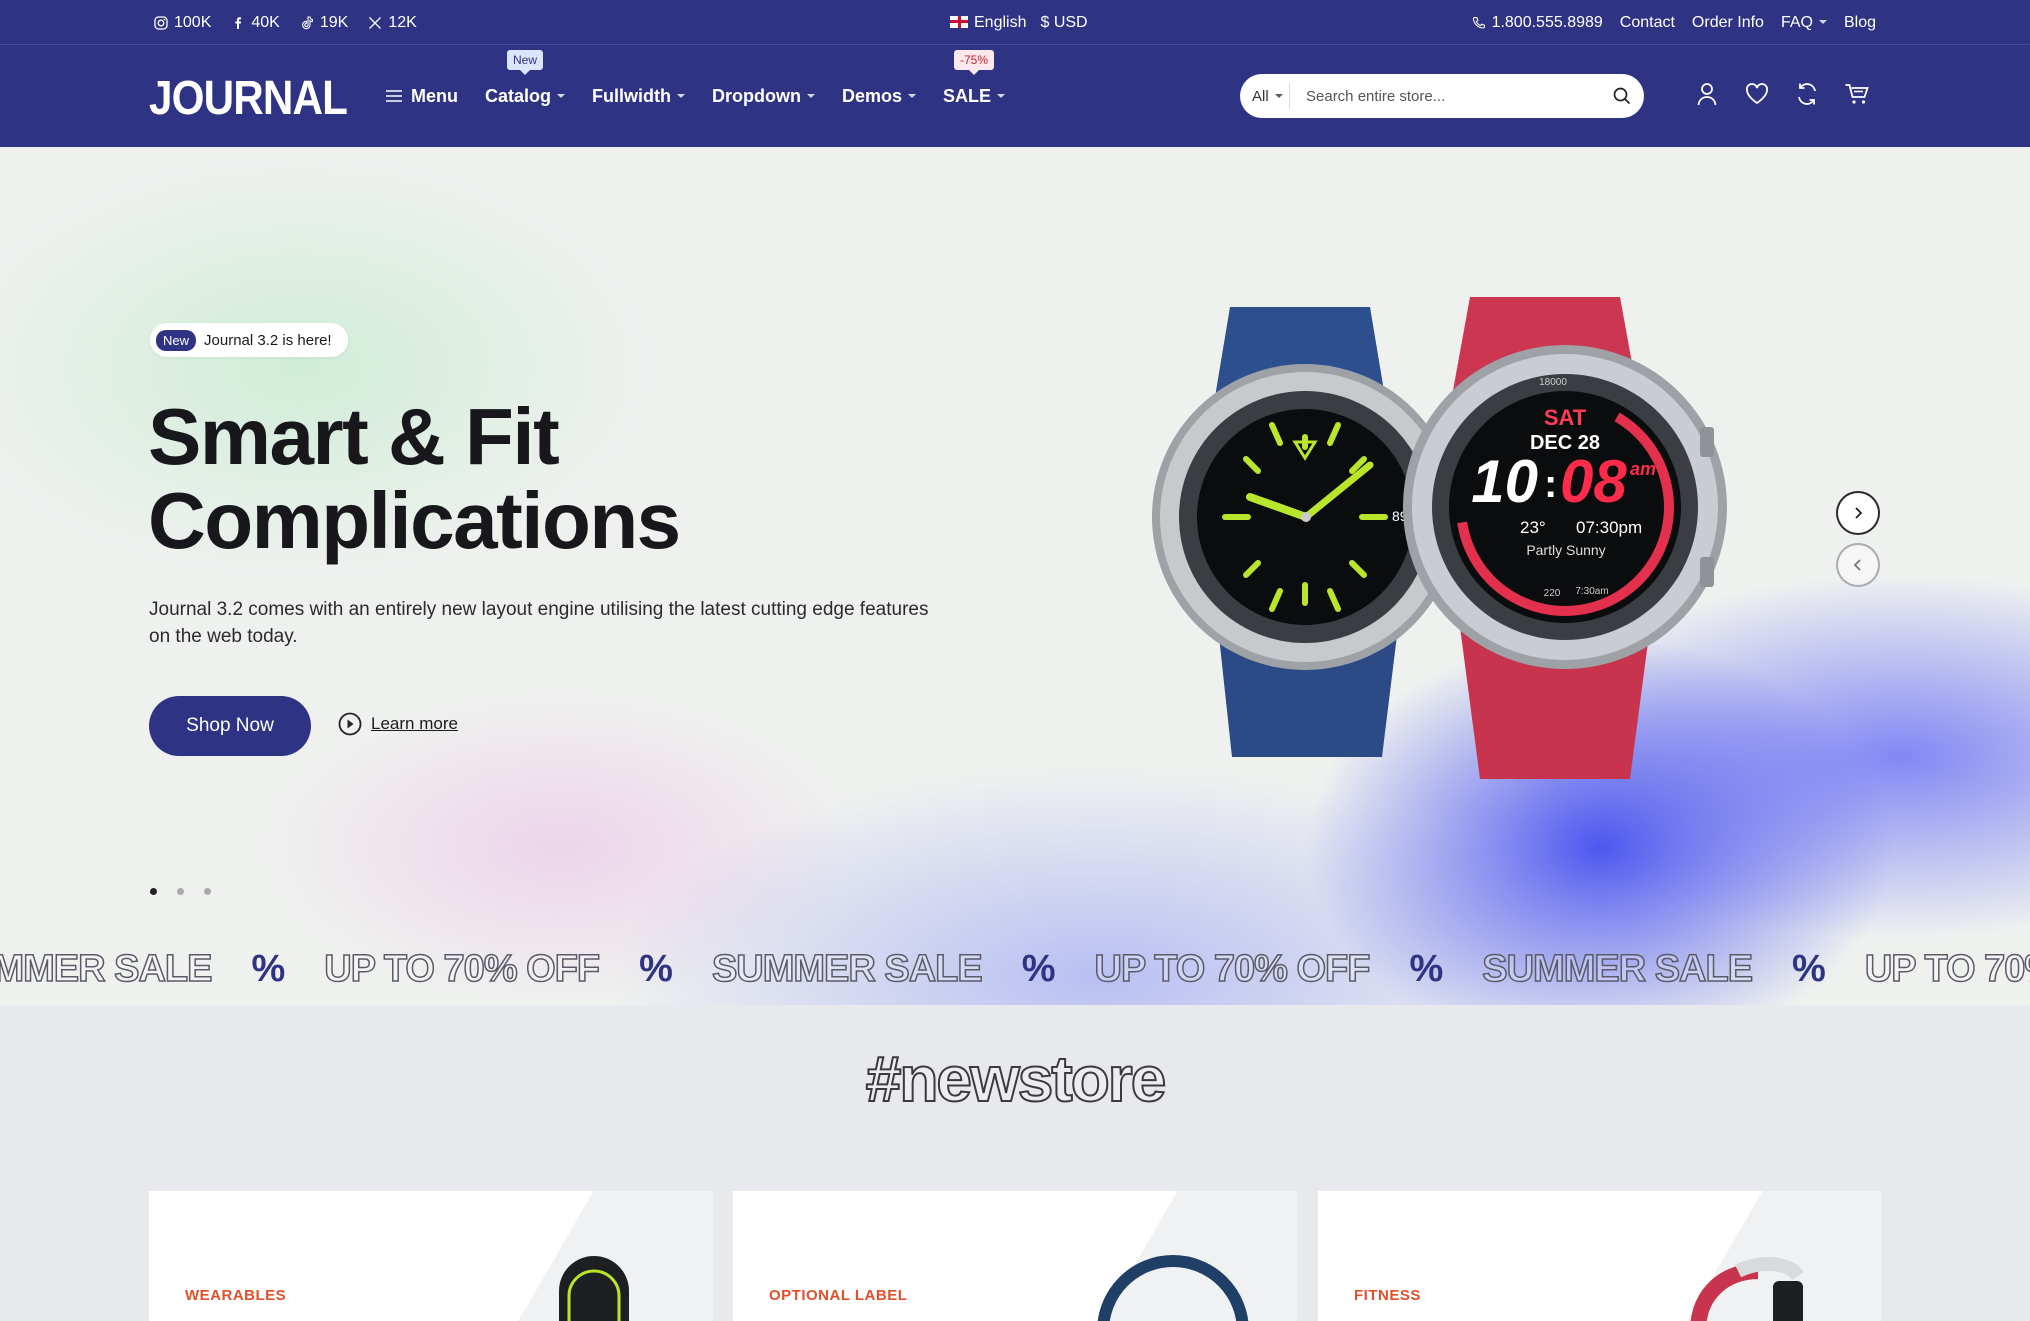 The width and height of the screenshot is (2030, 1321). What do you see at coordinates (402, 22) in the screenshot?
I see `x-count: 12K` at bounding box center [402, 22].